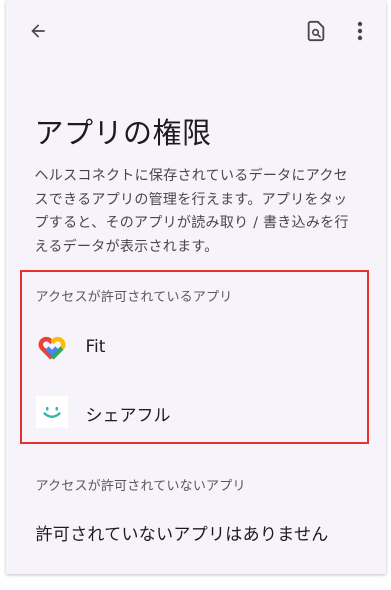 This screenshot has height=590, width=391. I want to click on google-fit-icon, so click(52, 348).